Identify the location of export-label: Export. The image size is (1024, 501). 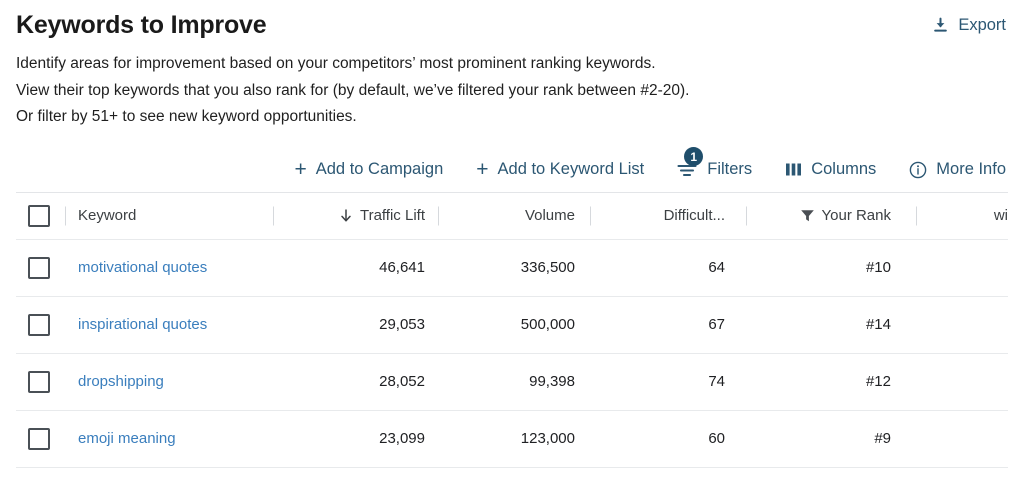
(982, 25).